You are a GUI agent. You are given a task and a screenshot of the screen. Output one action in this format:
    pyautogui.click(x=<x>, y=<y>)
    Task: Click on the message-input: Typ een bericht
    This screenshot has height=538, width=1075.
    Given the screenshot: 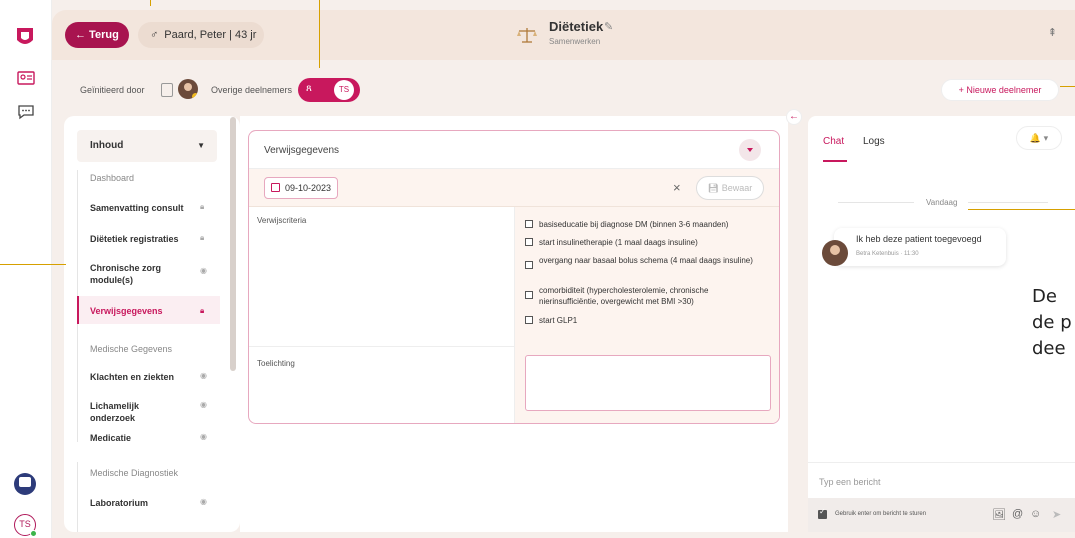 What is the action you would take?
    pyautogui.click(x=941, y=480)
    